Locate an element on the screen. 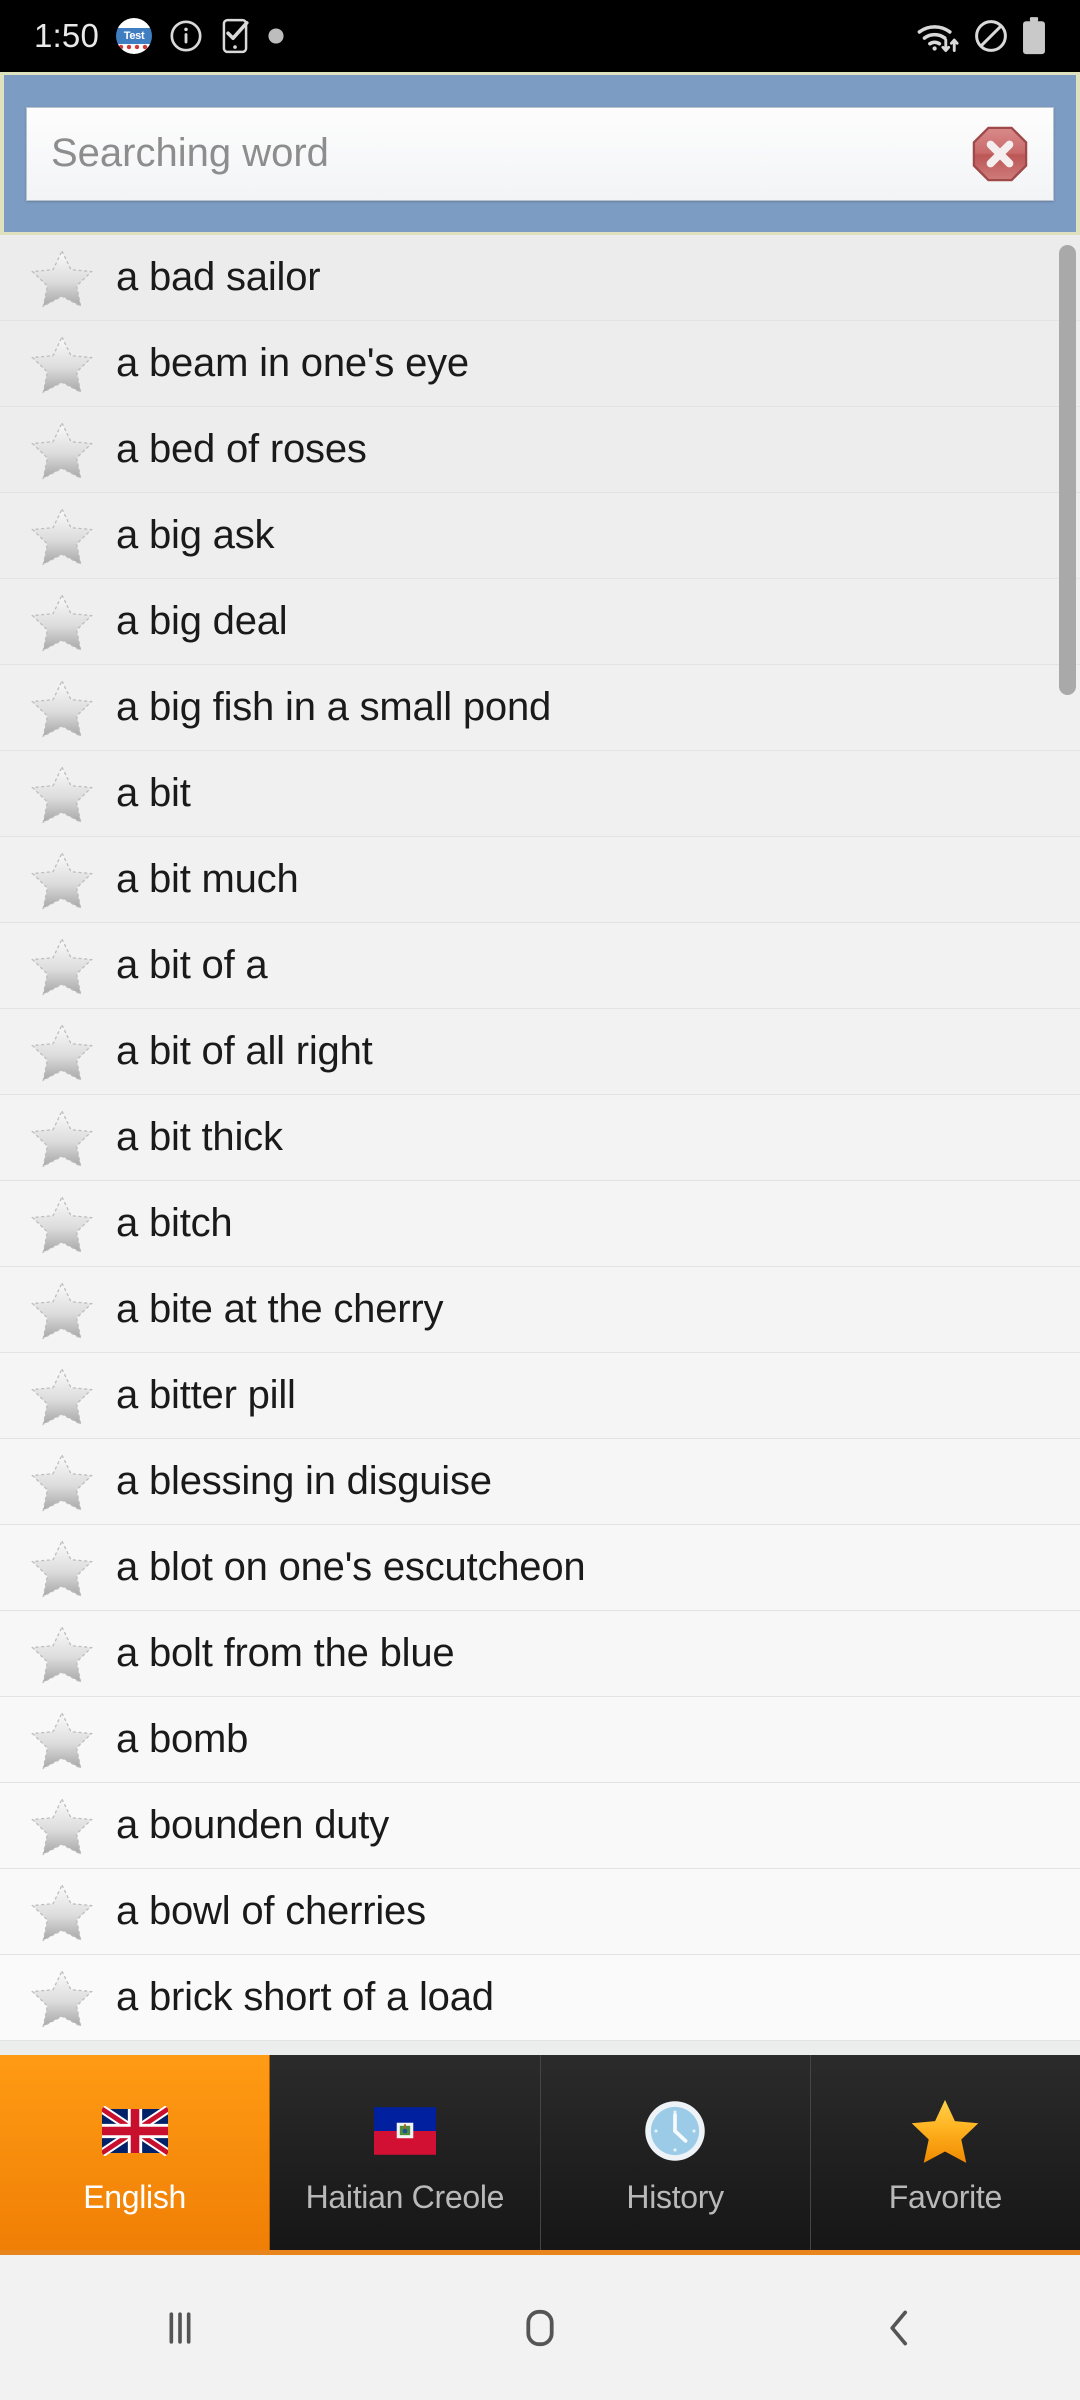  clear-search-button is located at coordinates (1000, 154).